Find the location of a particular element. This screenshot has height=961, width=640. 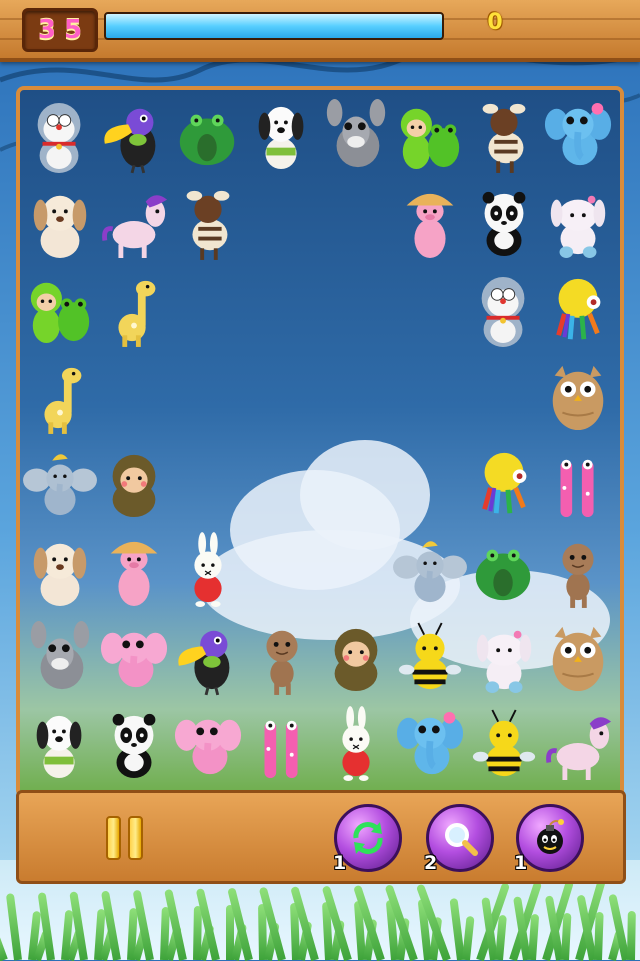

level-number: 35 is located at coordinates (60, 30).